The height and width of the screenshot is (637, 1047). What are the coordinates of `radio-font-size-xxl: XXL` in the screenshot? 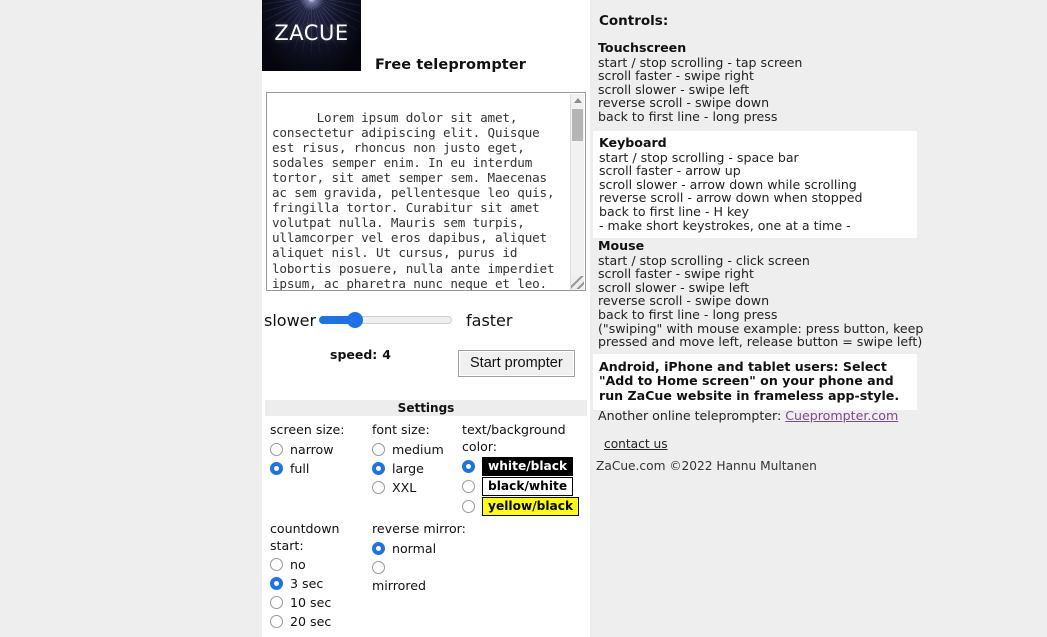 It's located at (412, 487).